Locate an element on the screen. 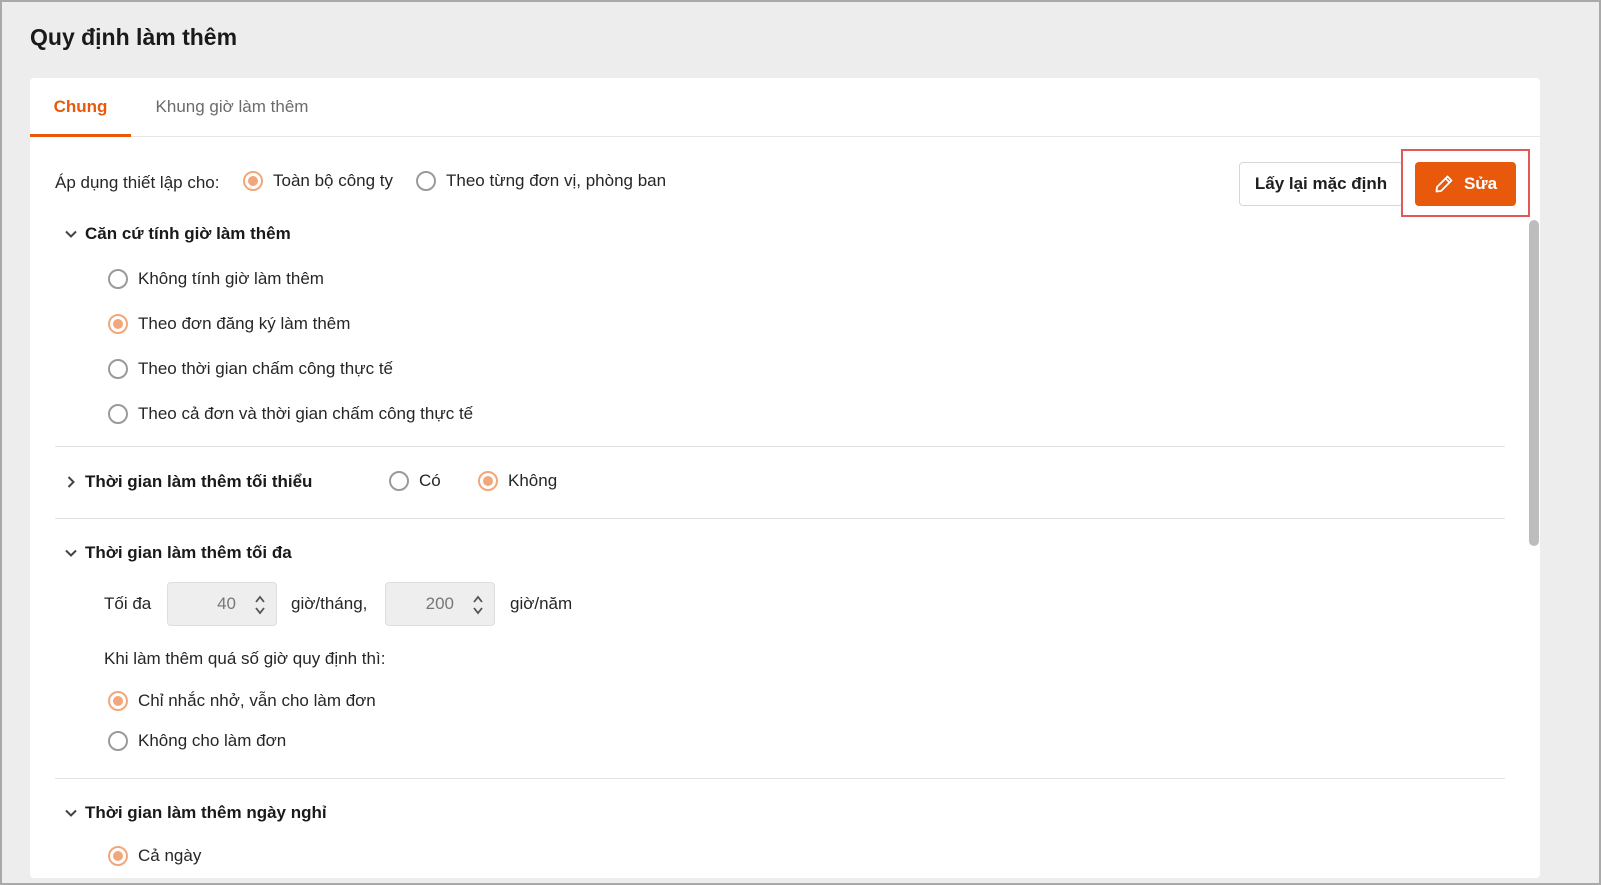 This screenshot has width=1601, height=885. apply-option-by-unit: Theo từng đơn vị, phòng ban is located at coordinates (541, 181).